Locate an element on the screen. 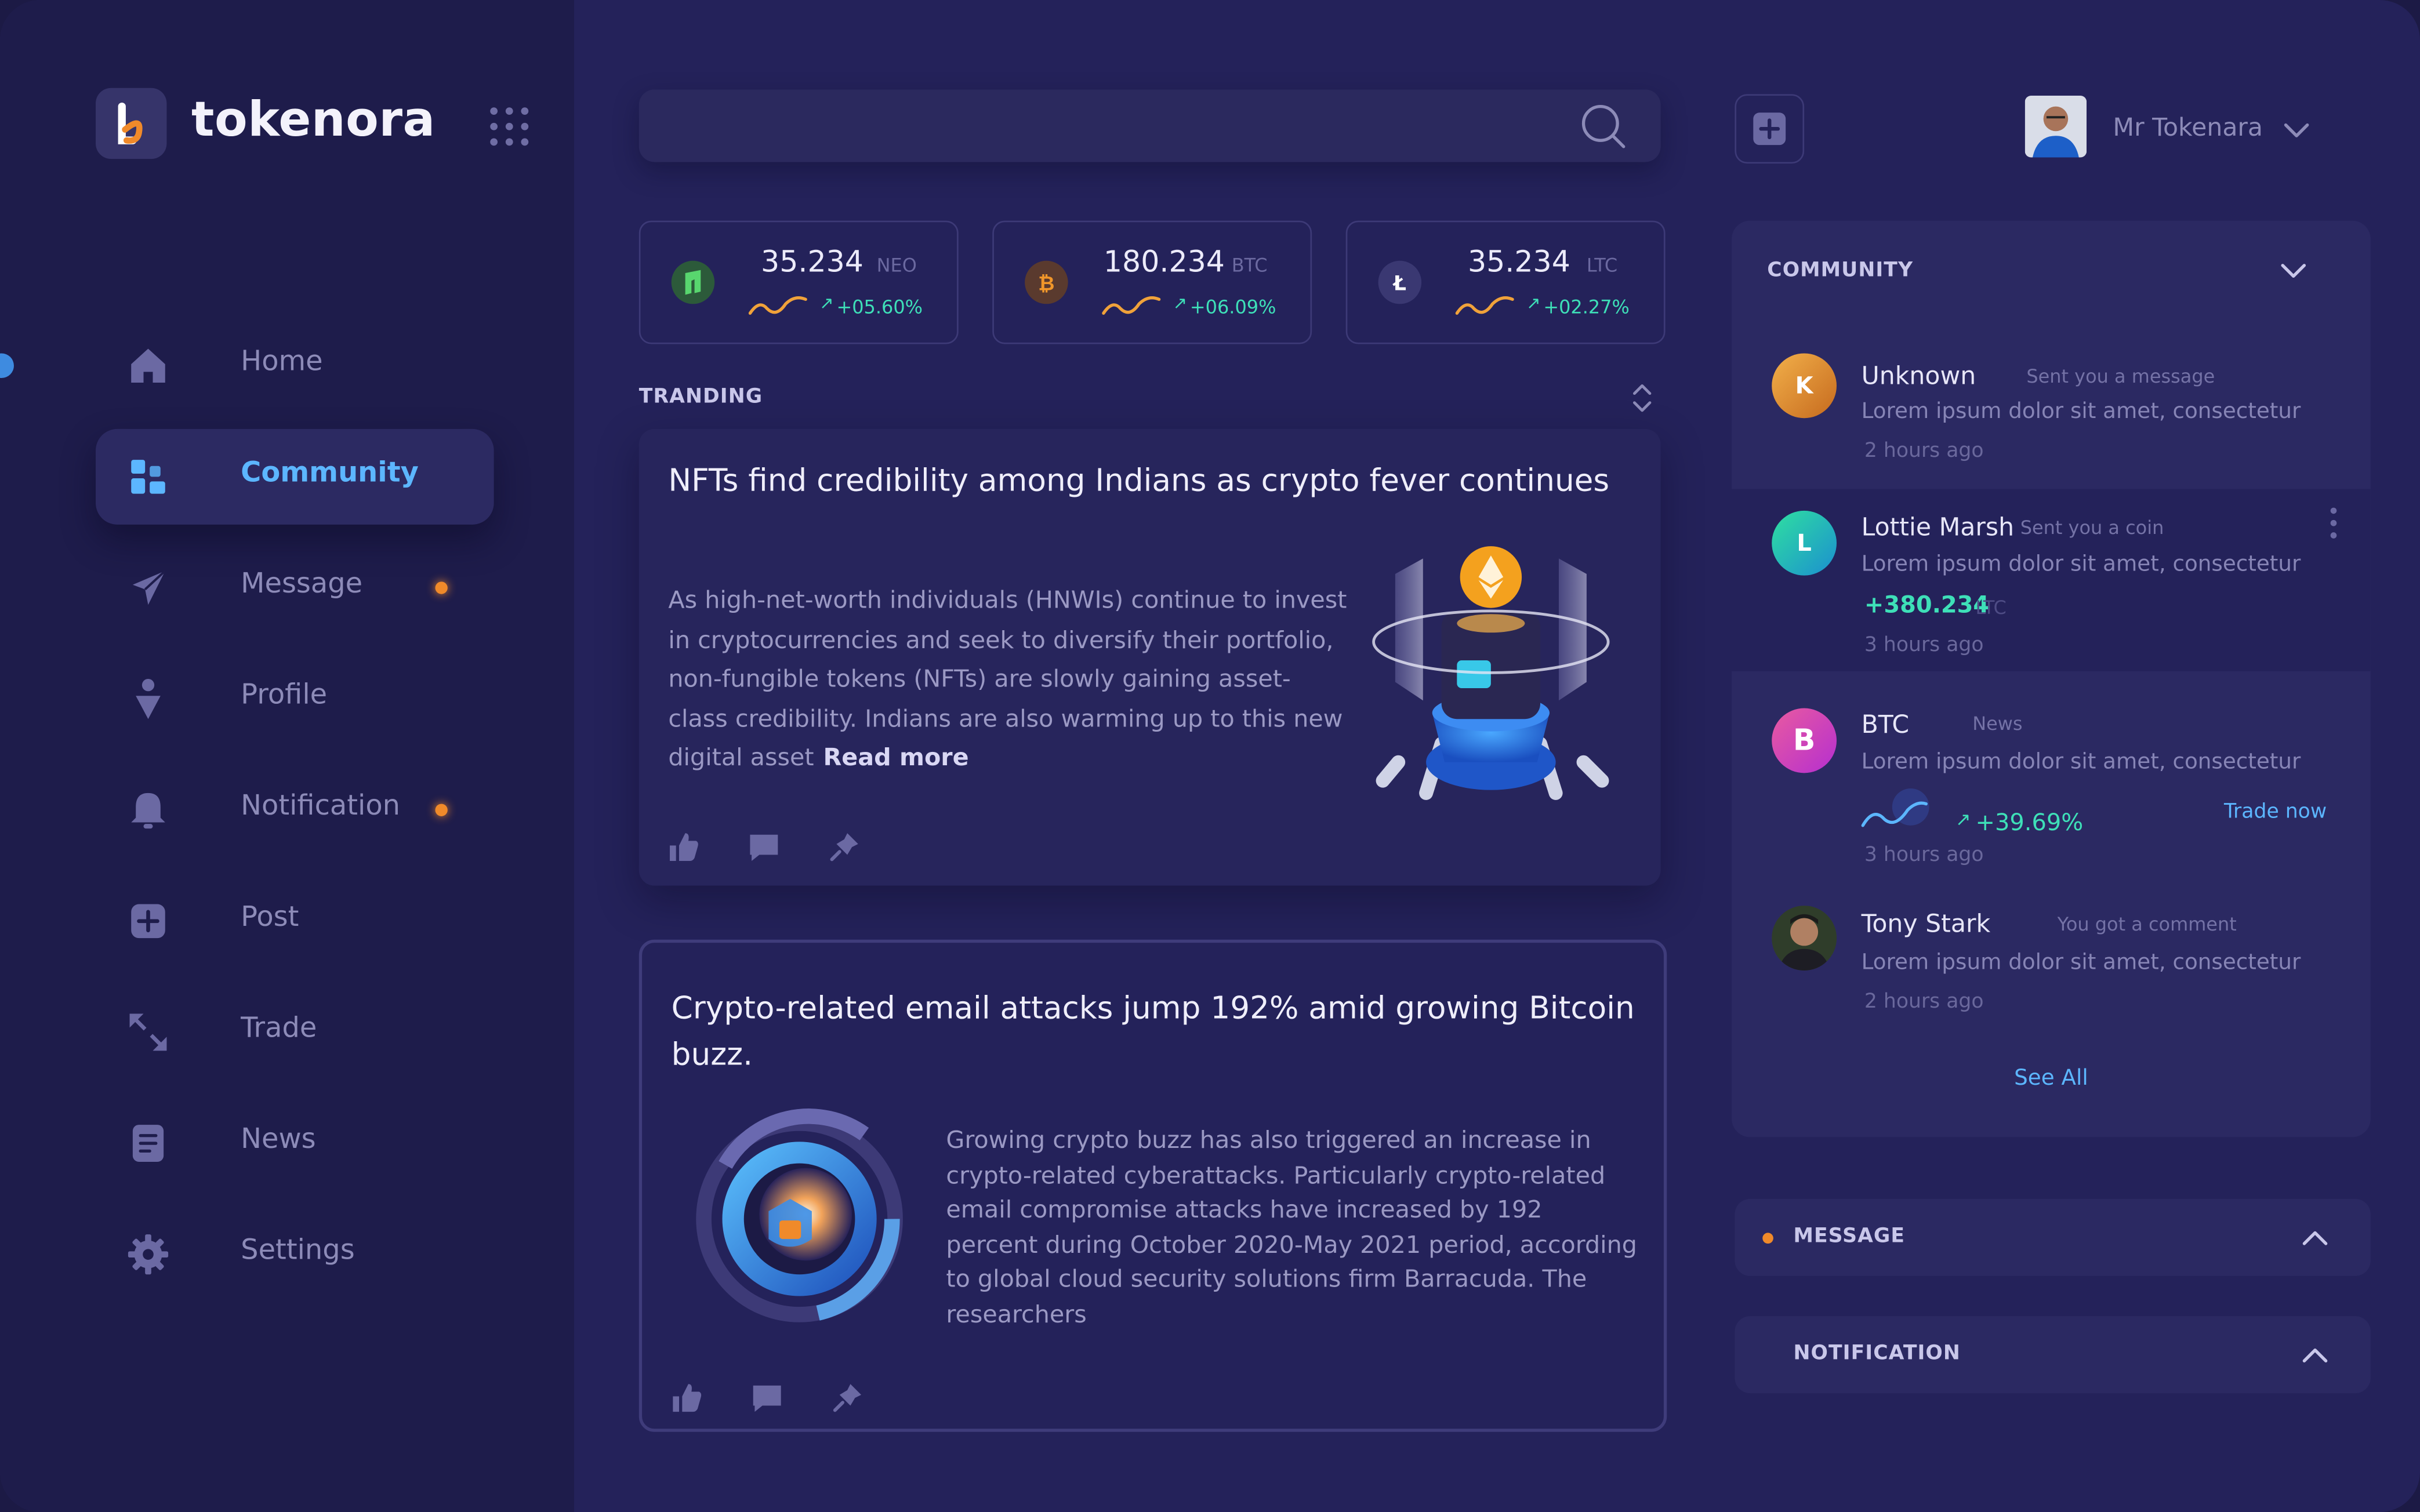  nft-robot-illustration is located at coordinates (1491, 670).